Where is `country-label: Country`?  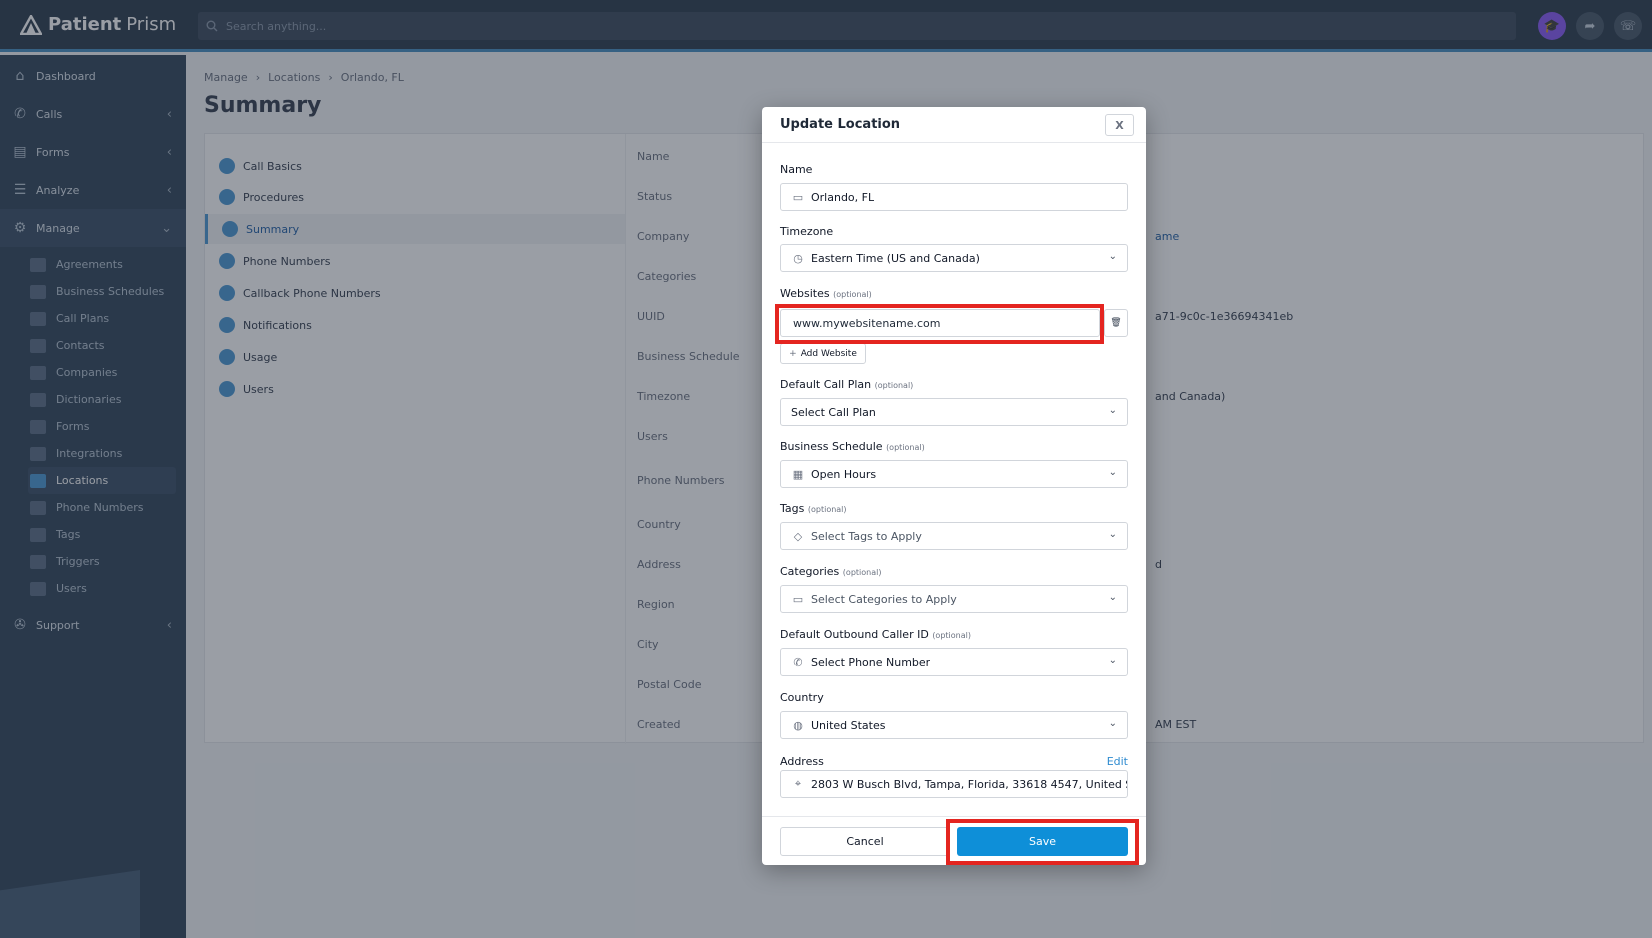
country-label: Country is located at coordinates (802, 697).